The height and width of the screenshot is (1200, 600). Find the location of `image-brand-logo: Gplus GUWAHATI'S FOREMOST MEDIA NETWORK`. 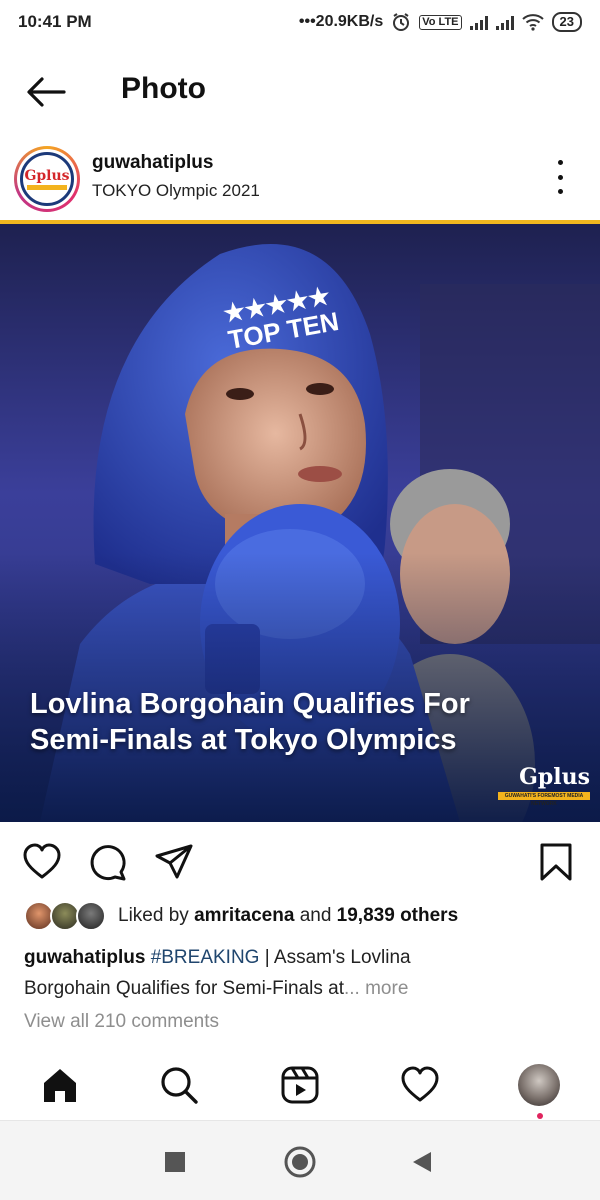

image-brand-logo: Gplus GUWAHATI'S FOREMOST MEDIA NETWORK is located at coordinates (544, 786).